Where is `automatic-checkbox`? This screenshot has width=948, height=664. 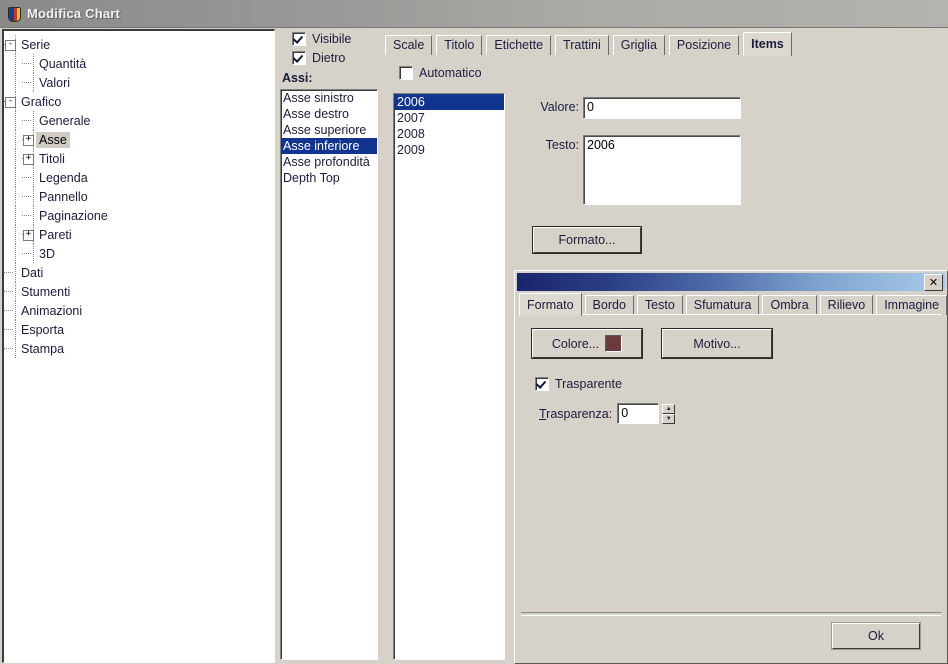
automatic-checkbox is located at coordinates (406, 73).